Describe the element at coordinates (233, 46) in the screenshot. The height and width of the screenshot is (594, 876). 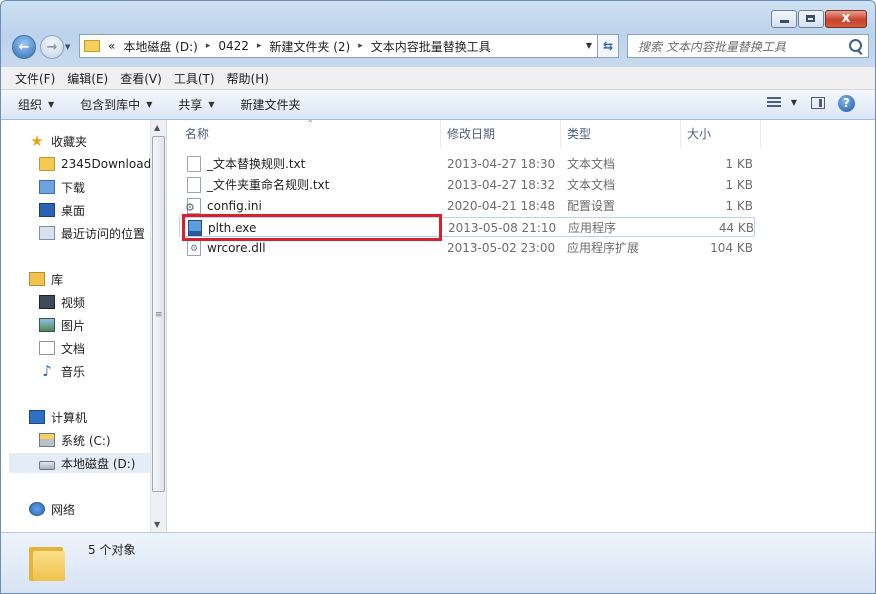
I see `breadcrumb-0422: 0422` at that location.